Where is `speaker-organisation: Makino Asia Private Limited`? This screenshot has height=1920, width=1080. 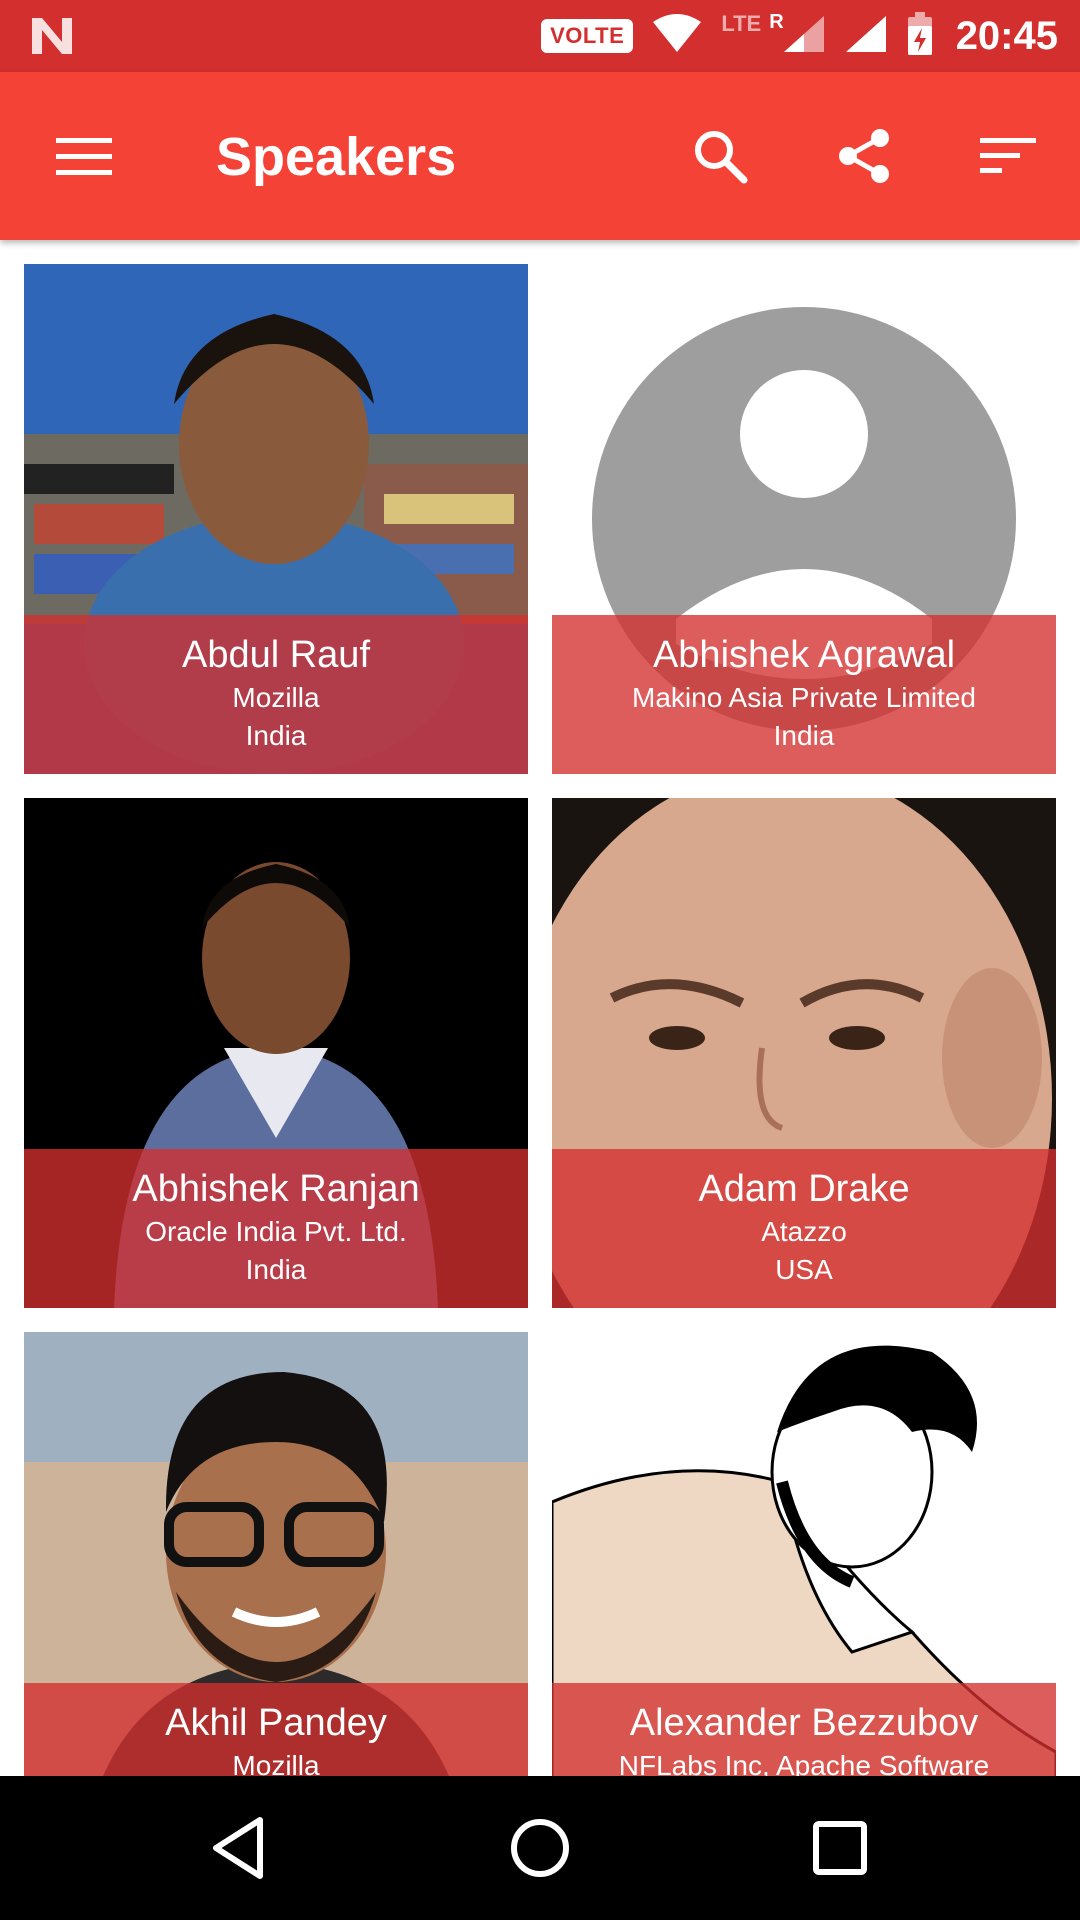
speaker-organisation: Makino Asia Private Limited is located at coordinates (804, 697).